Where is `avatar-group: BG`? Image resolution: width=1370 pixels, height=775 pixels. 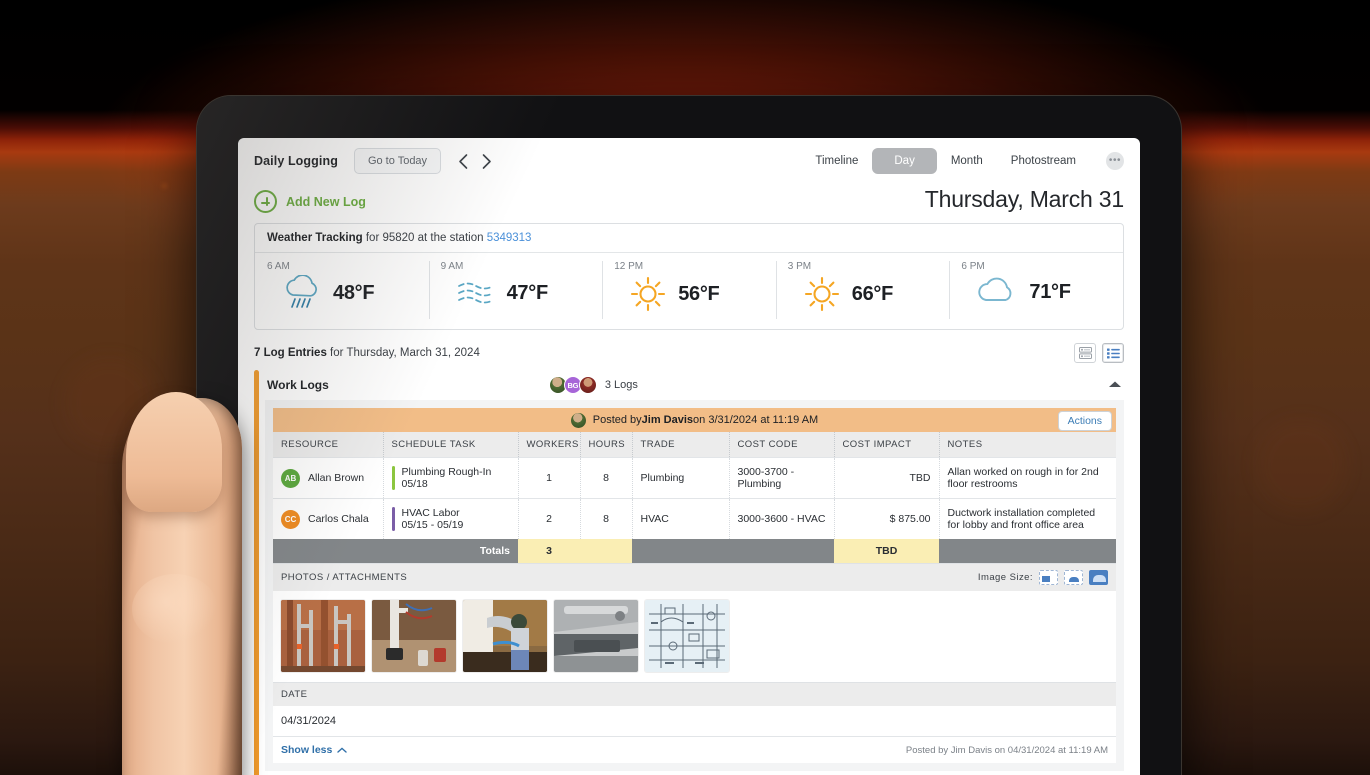
avatar-group: BG is located at coordinates (572, 385).